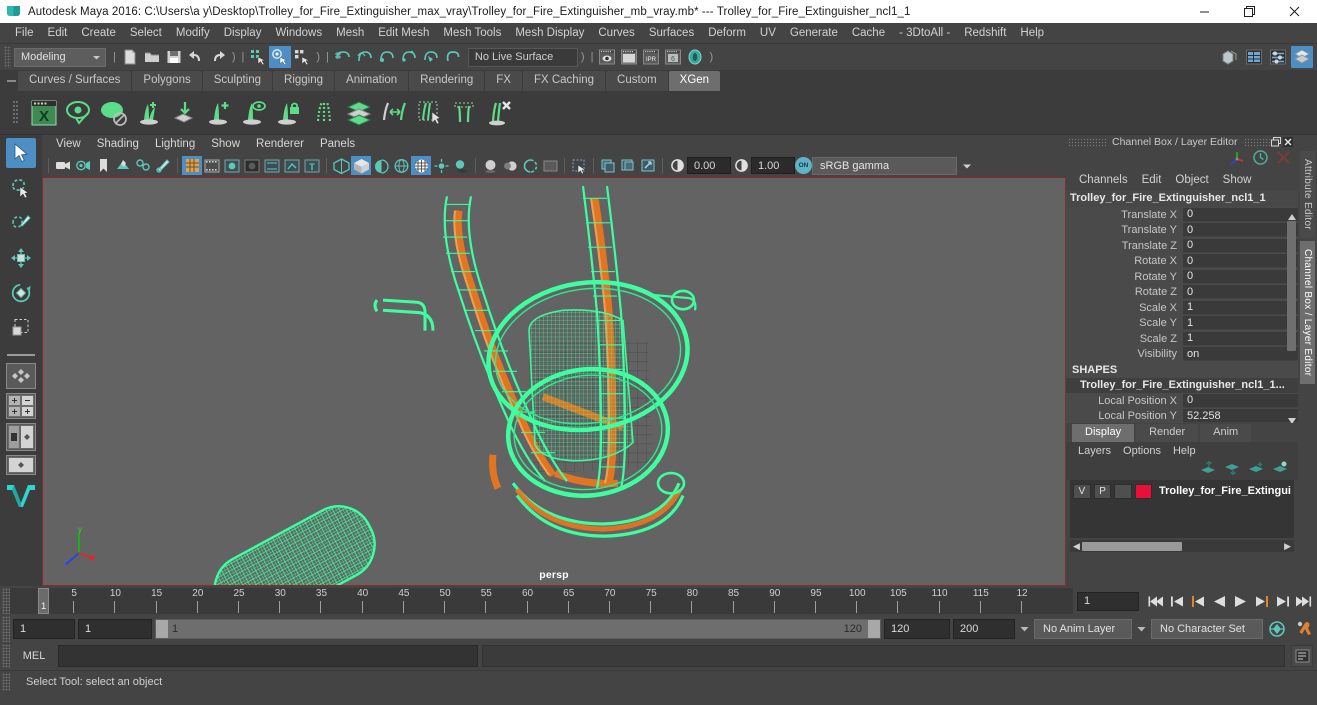 This screenshot has width=1317, height=705. I want to click on xgen-preview-description-icon, so click(253, 113).